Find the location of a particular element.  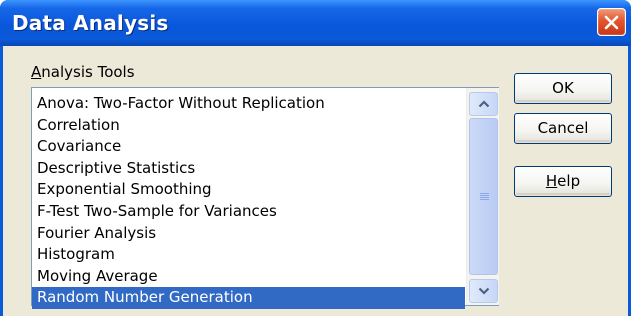

scroll-thumb is located at coordinates (483, 196).